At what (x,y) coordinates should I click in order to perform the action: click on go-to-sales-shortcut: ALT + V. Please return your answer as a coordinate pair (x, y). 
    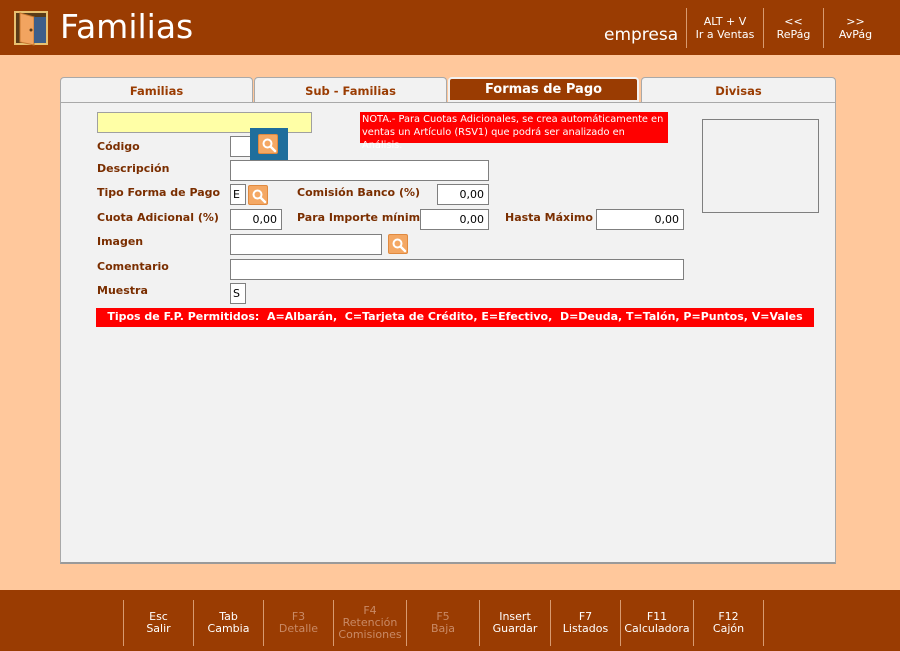
    Looking at the image, I should click on (725, 21).